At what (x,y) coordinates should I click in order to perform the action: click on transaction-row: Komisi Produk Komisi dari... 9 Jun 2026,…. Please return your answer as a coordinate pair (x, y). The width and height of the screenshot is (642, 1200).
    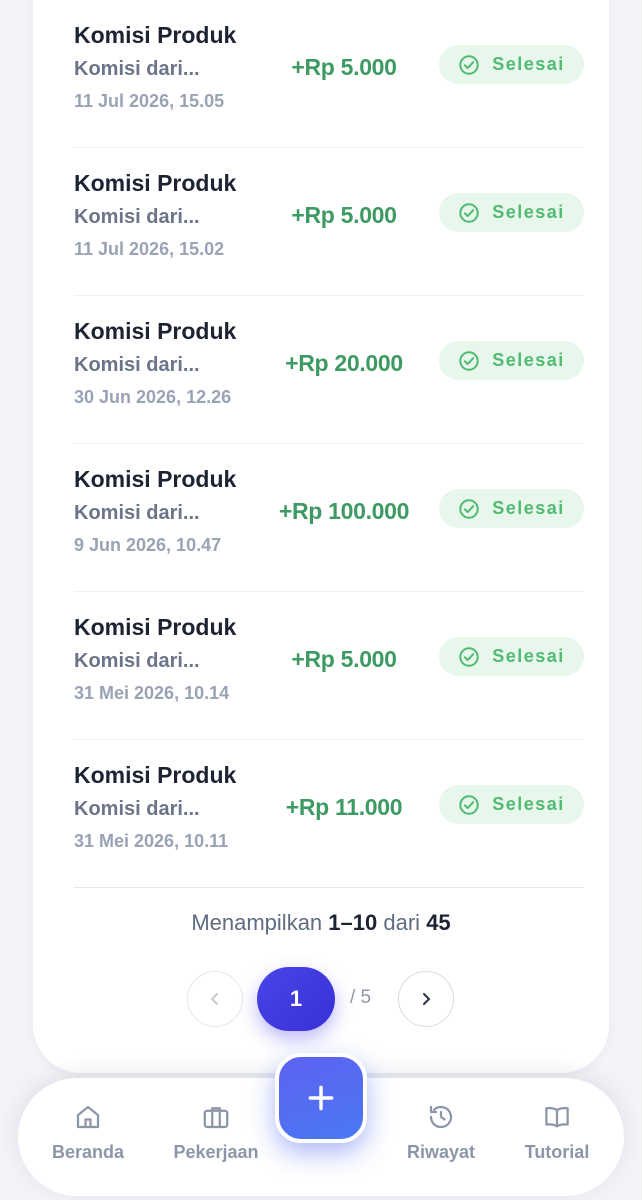
    Looking at the image, I should click on (329, 518).